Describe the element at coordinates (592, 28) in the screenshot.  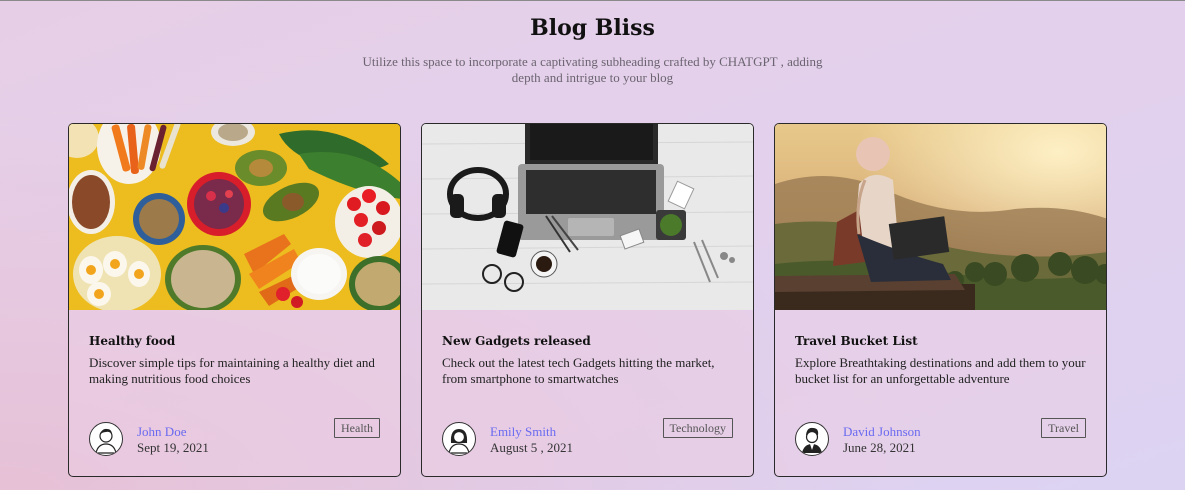
I see `page-title: Blog Bliss` at that location.